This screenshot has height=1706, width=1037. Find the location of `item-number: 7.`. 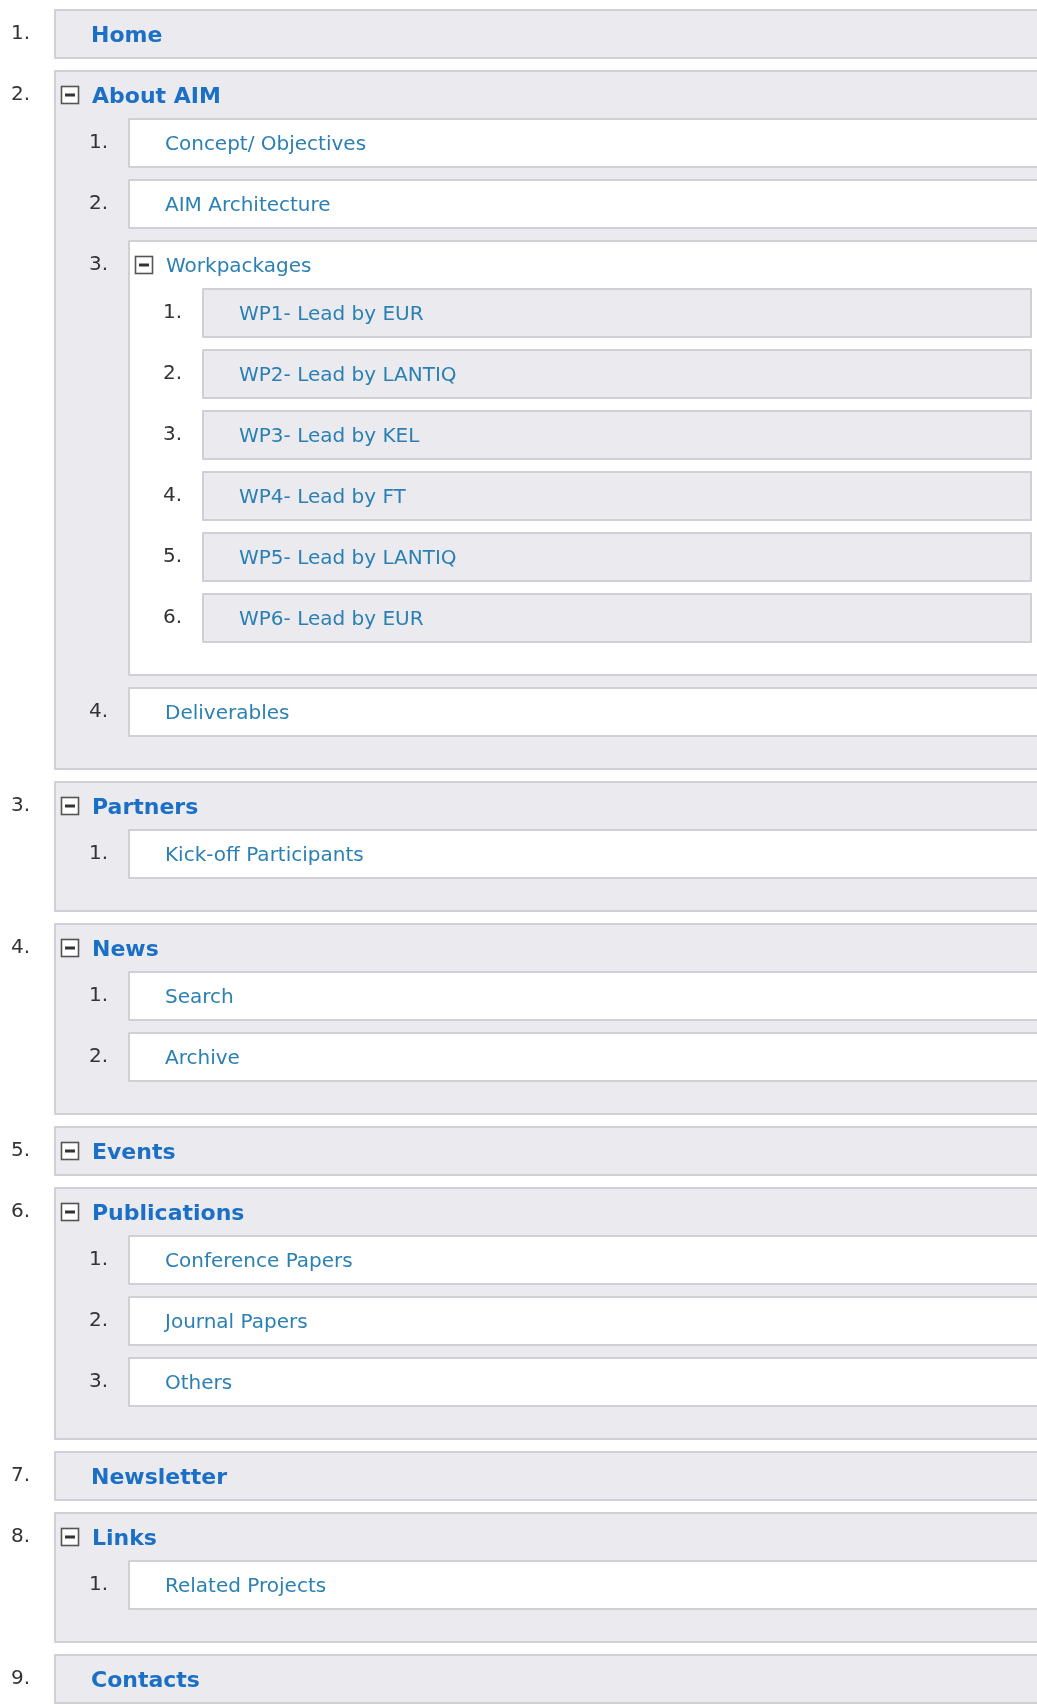

item-number: 7. is located at coordinates (21, 1474).